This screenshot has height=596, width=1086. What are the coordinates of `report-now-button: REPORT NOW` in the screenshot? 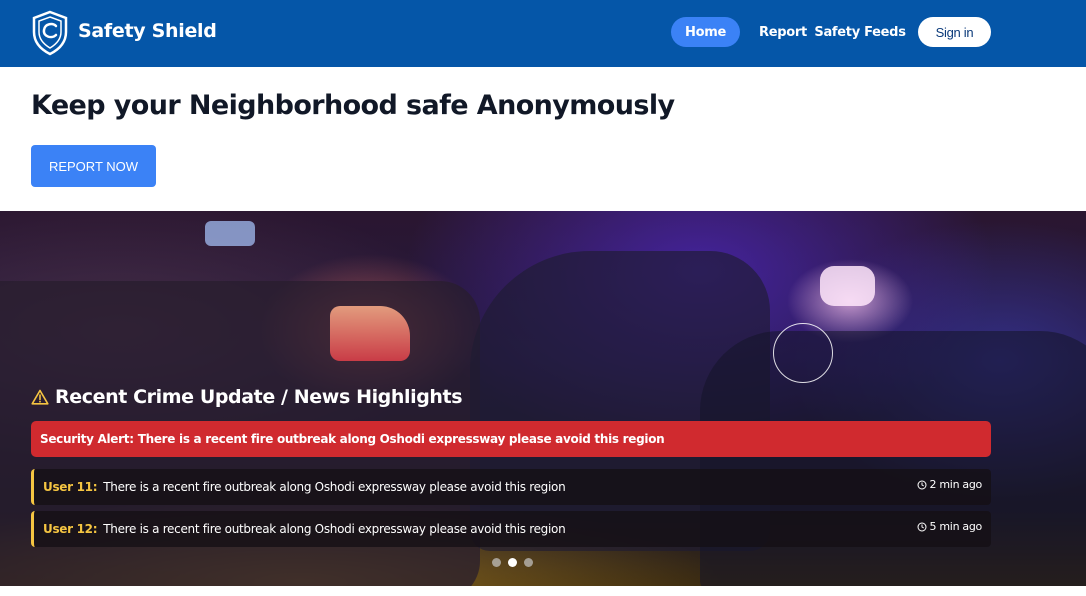 It's located at (93, 166).